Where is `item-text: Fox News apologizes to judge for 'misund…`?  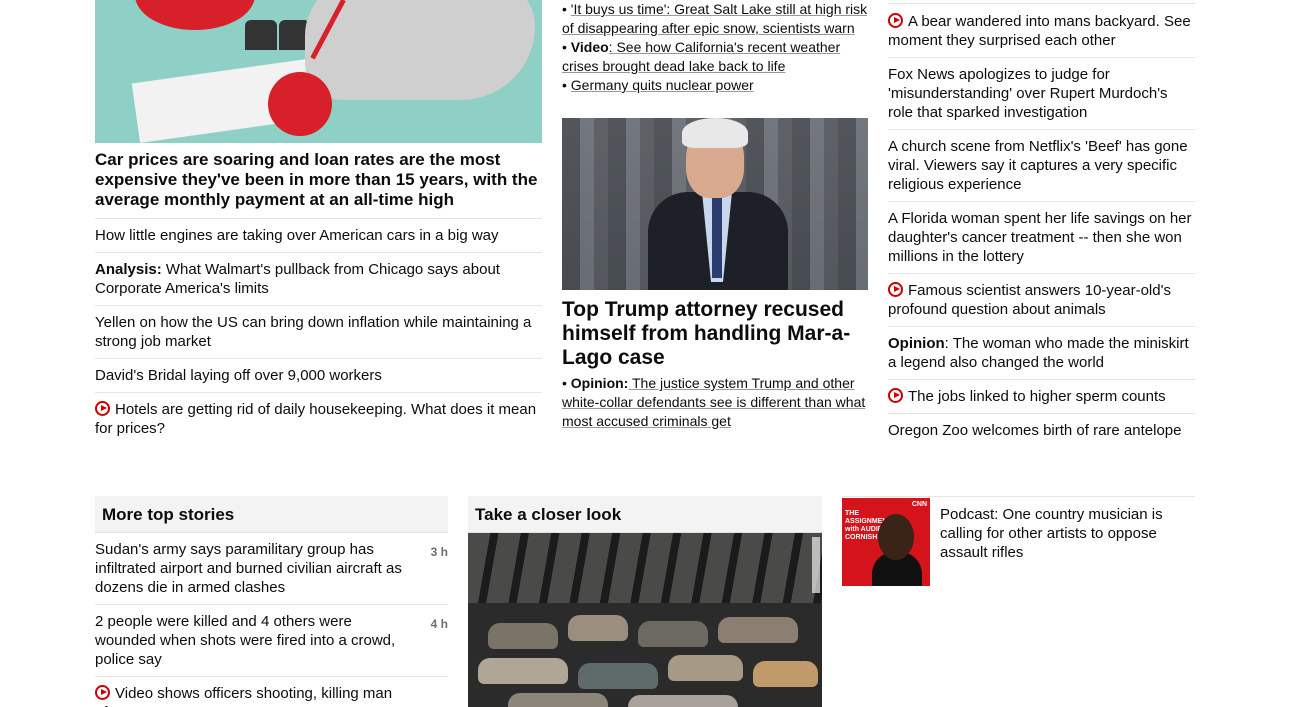
item-text: Fox News apologizes to judge for 'misund… is located at coordinates (1028, 93).